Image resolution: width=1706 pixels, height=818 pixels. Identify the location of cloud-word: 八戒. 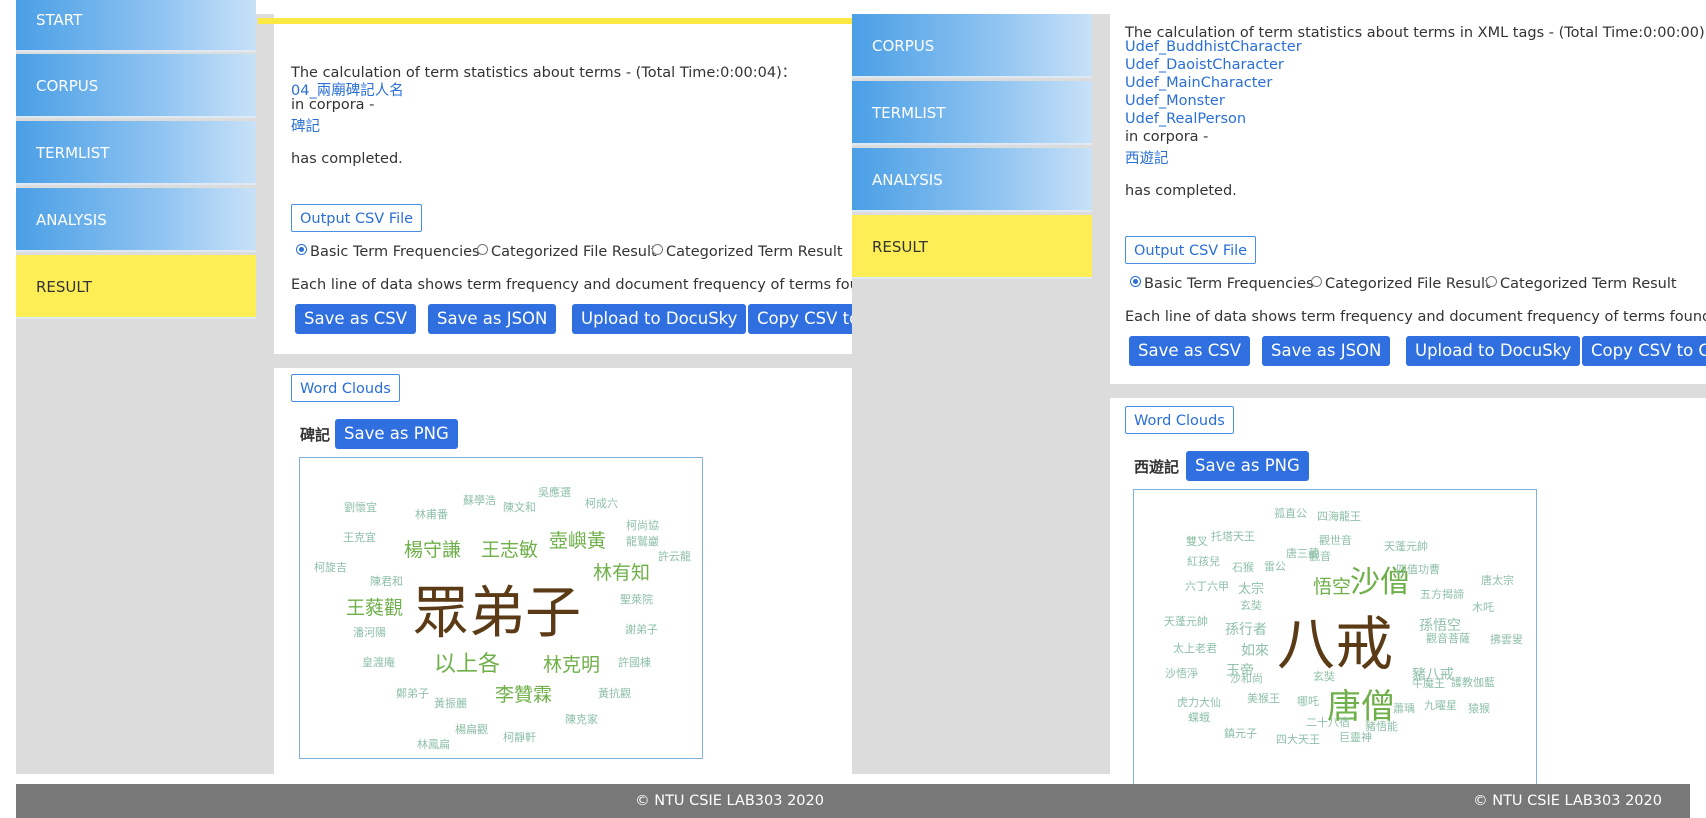
(1335, 644).